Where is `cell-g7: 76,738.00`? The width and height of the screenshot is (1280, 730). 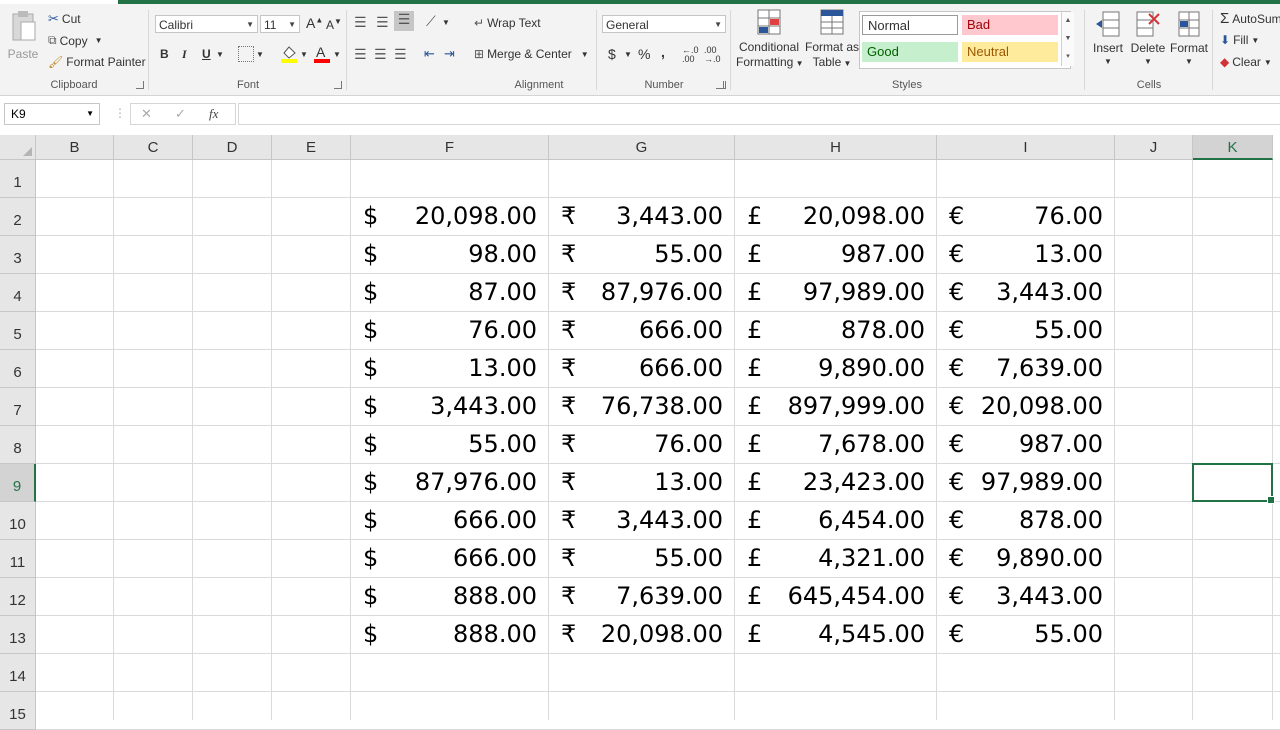
cell-g7: 76,738.00 is located at coordinates (636, 406).